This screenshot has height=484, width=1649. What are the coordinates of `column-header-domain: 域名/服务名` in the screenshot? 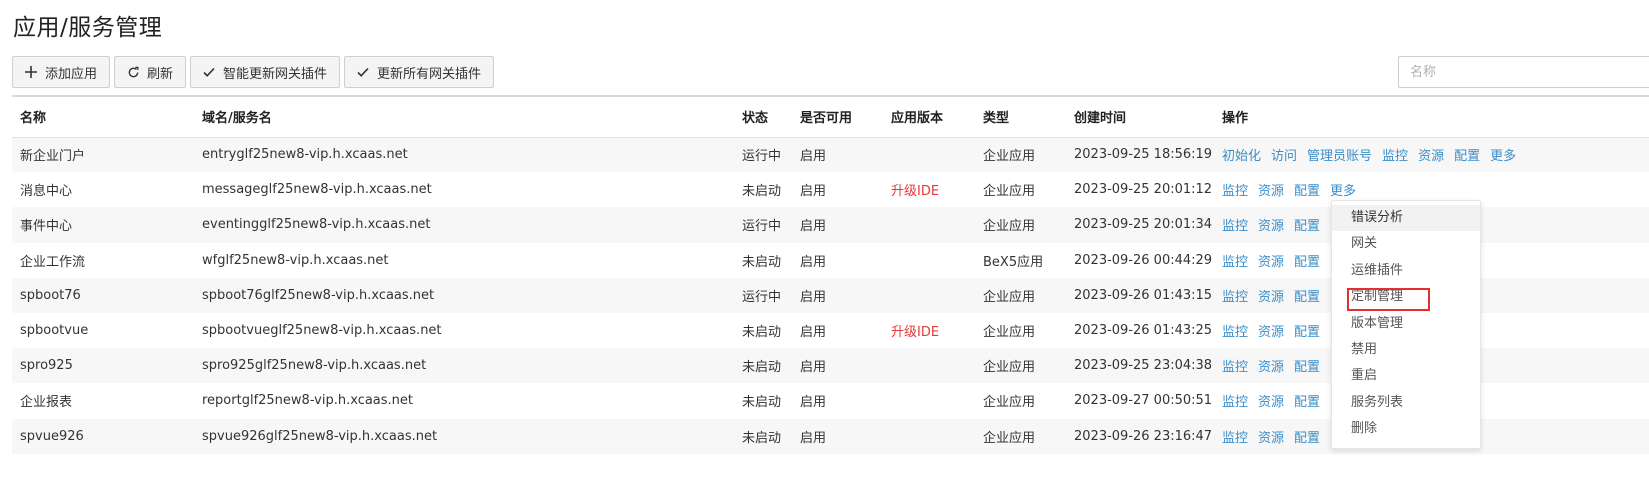 It's located at (464, 117).